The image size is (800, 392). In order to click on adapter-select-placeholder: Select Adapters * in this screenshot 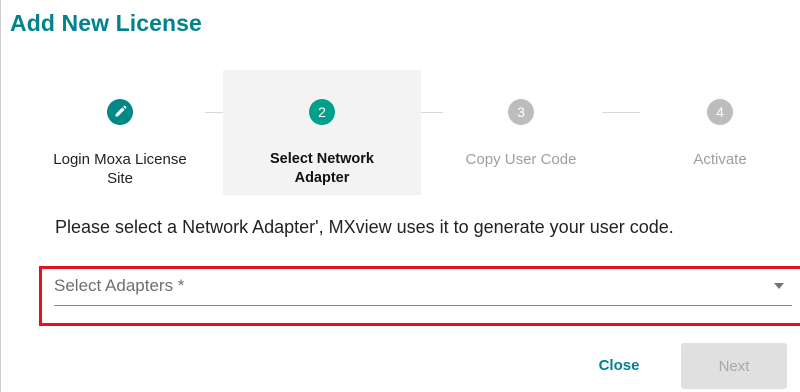, I will do `click(119, 285)`.